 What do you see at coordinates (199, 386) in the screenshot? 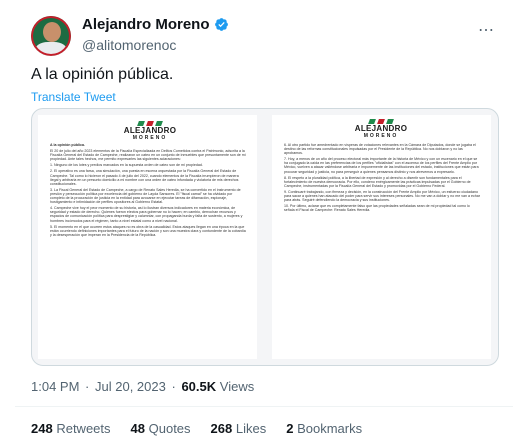
I see `views-count: 60.5K` at bounding box center [199, 386].